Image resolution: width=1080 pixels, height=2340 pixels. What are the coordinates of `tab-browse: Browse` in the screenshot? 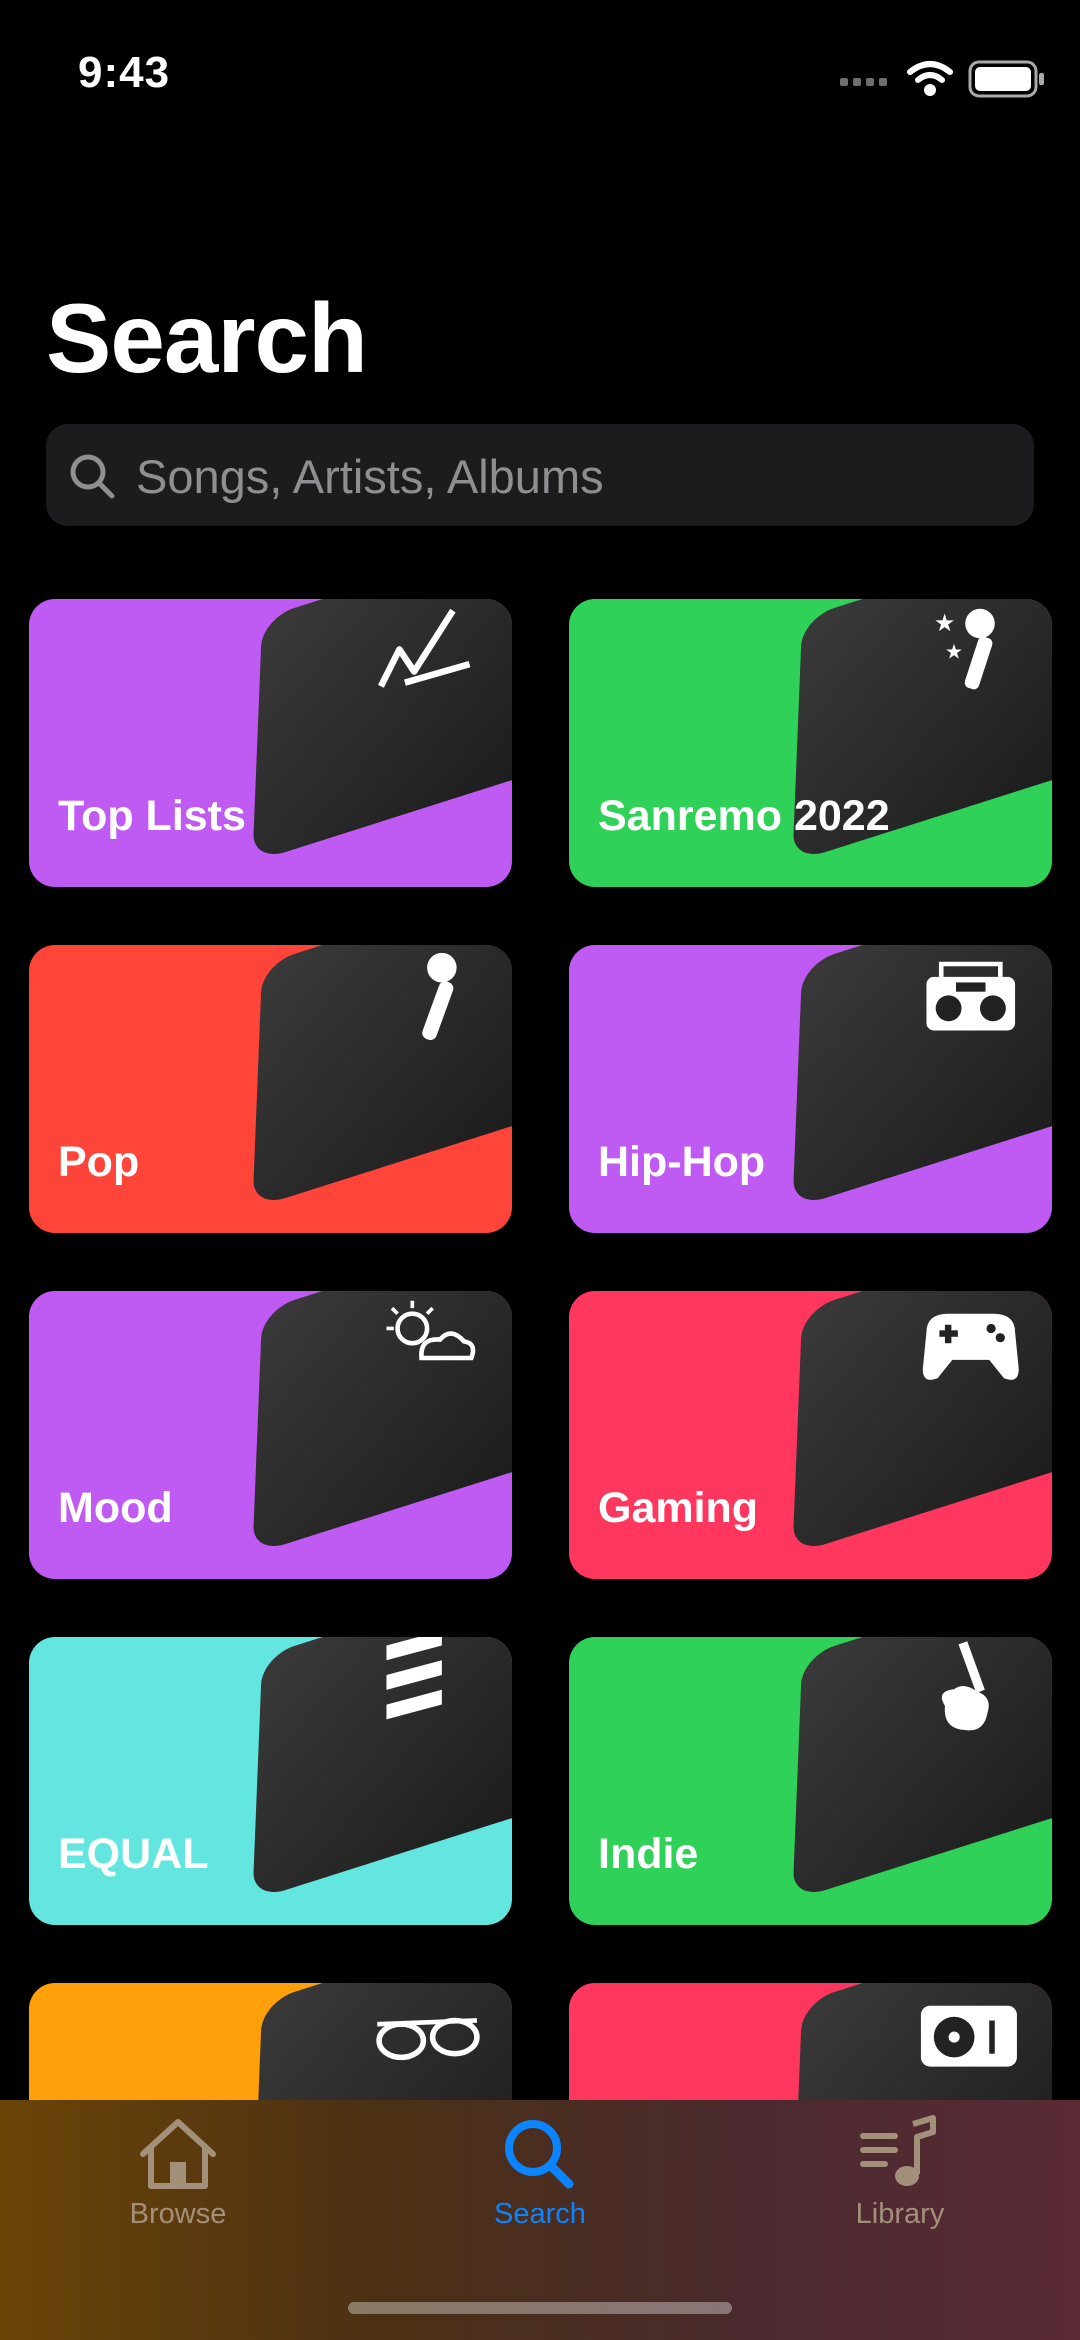 It's located at (178, 2199).